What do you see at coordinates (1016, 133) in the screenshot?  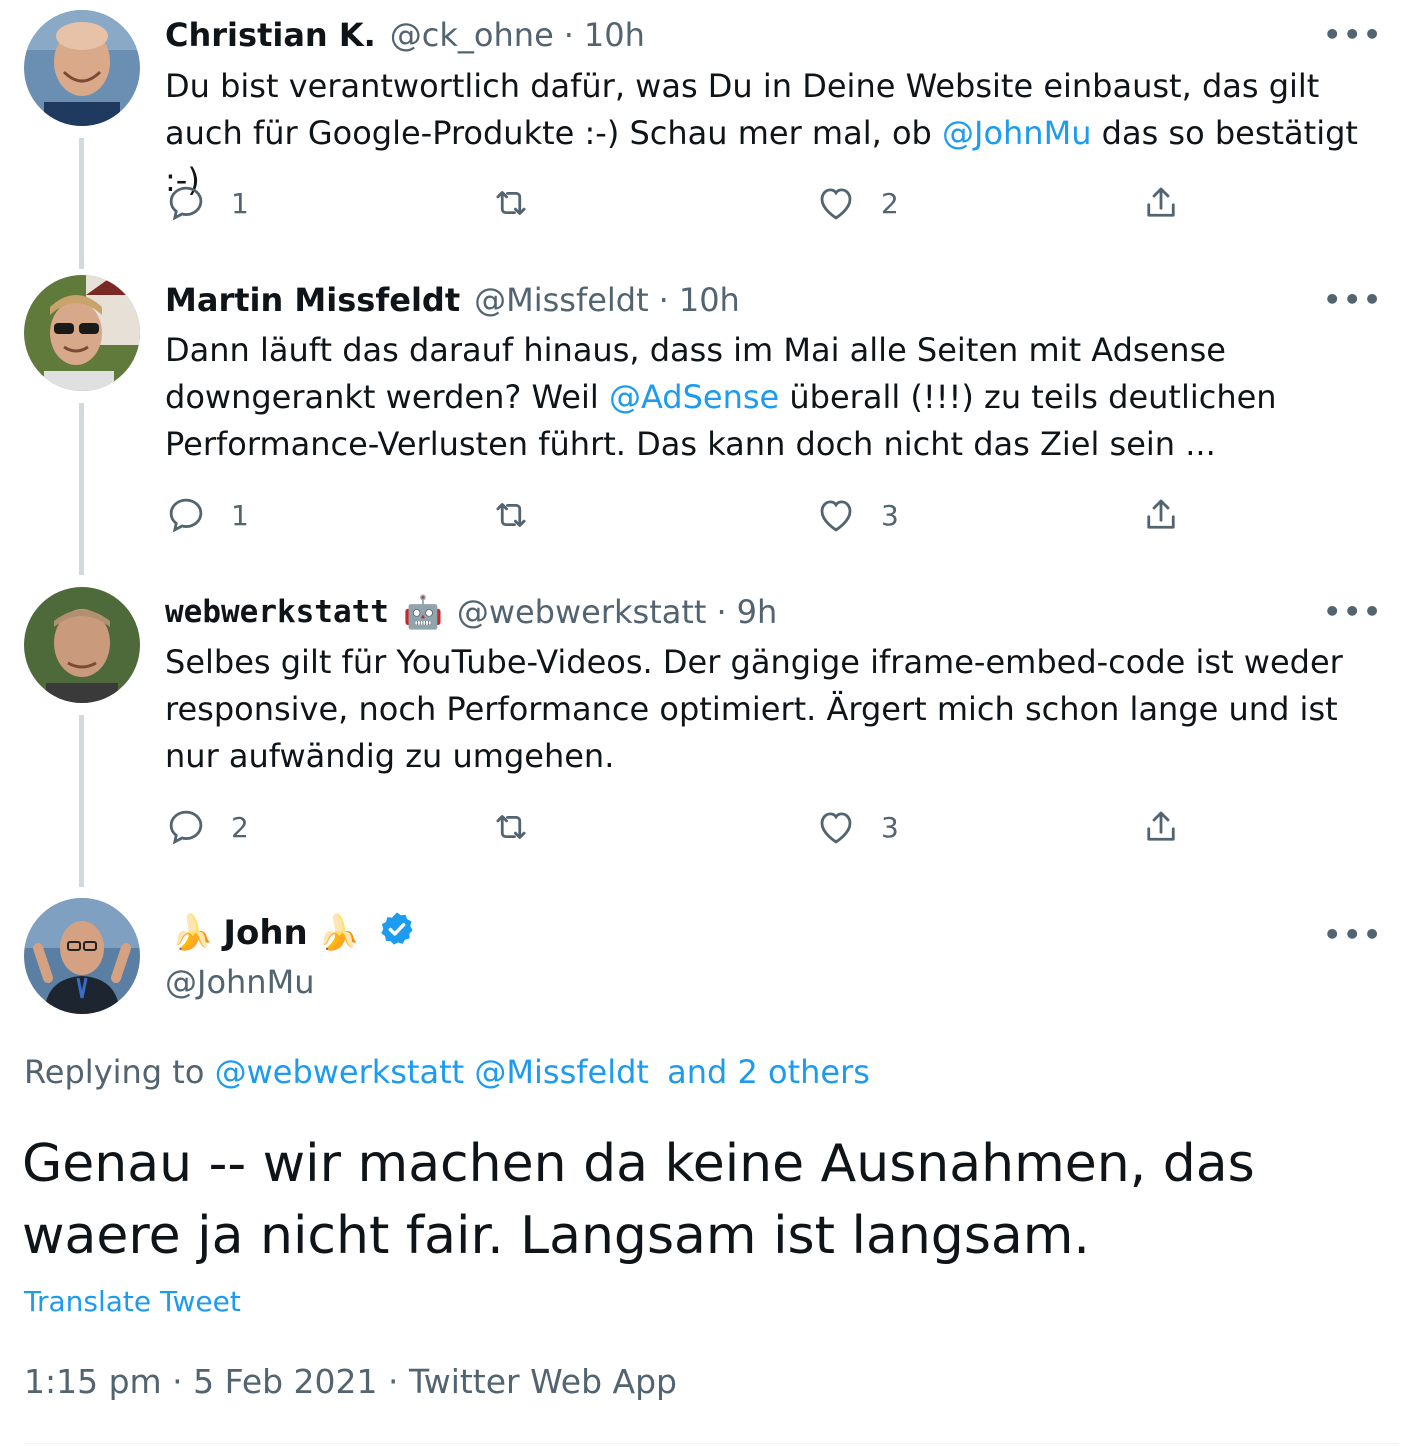 I see `mention-link: @JohnMu` at bounding box center [1016, 133].